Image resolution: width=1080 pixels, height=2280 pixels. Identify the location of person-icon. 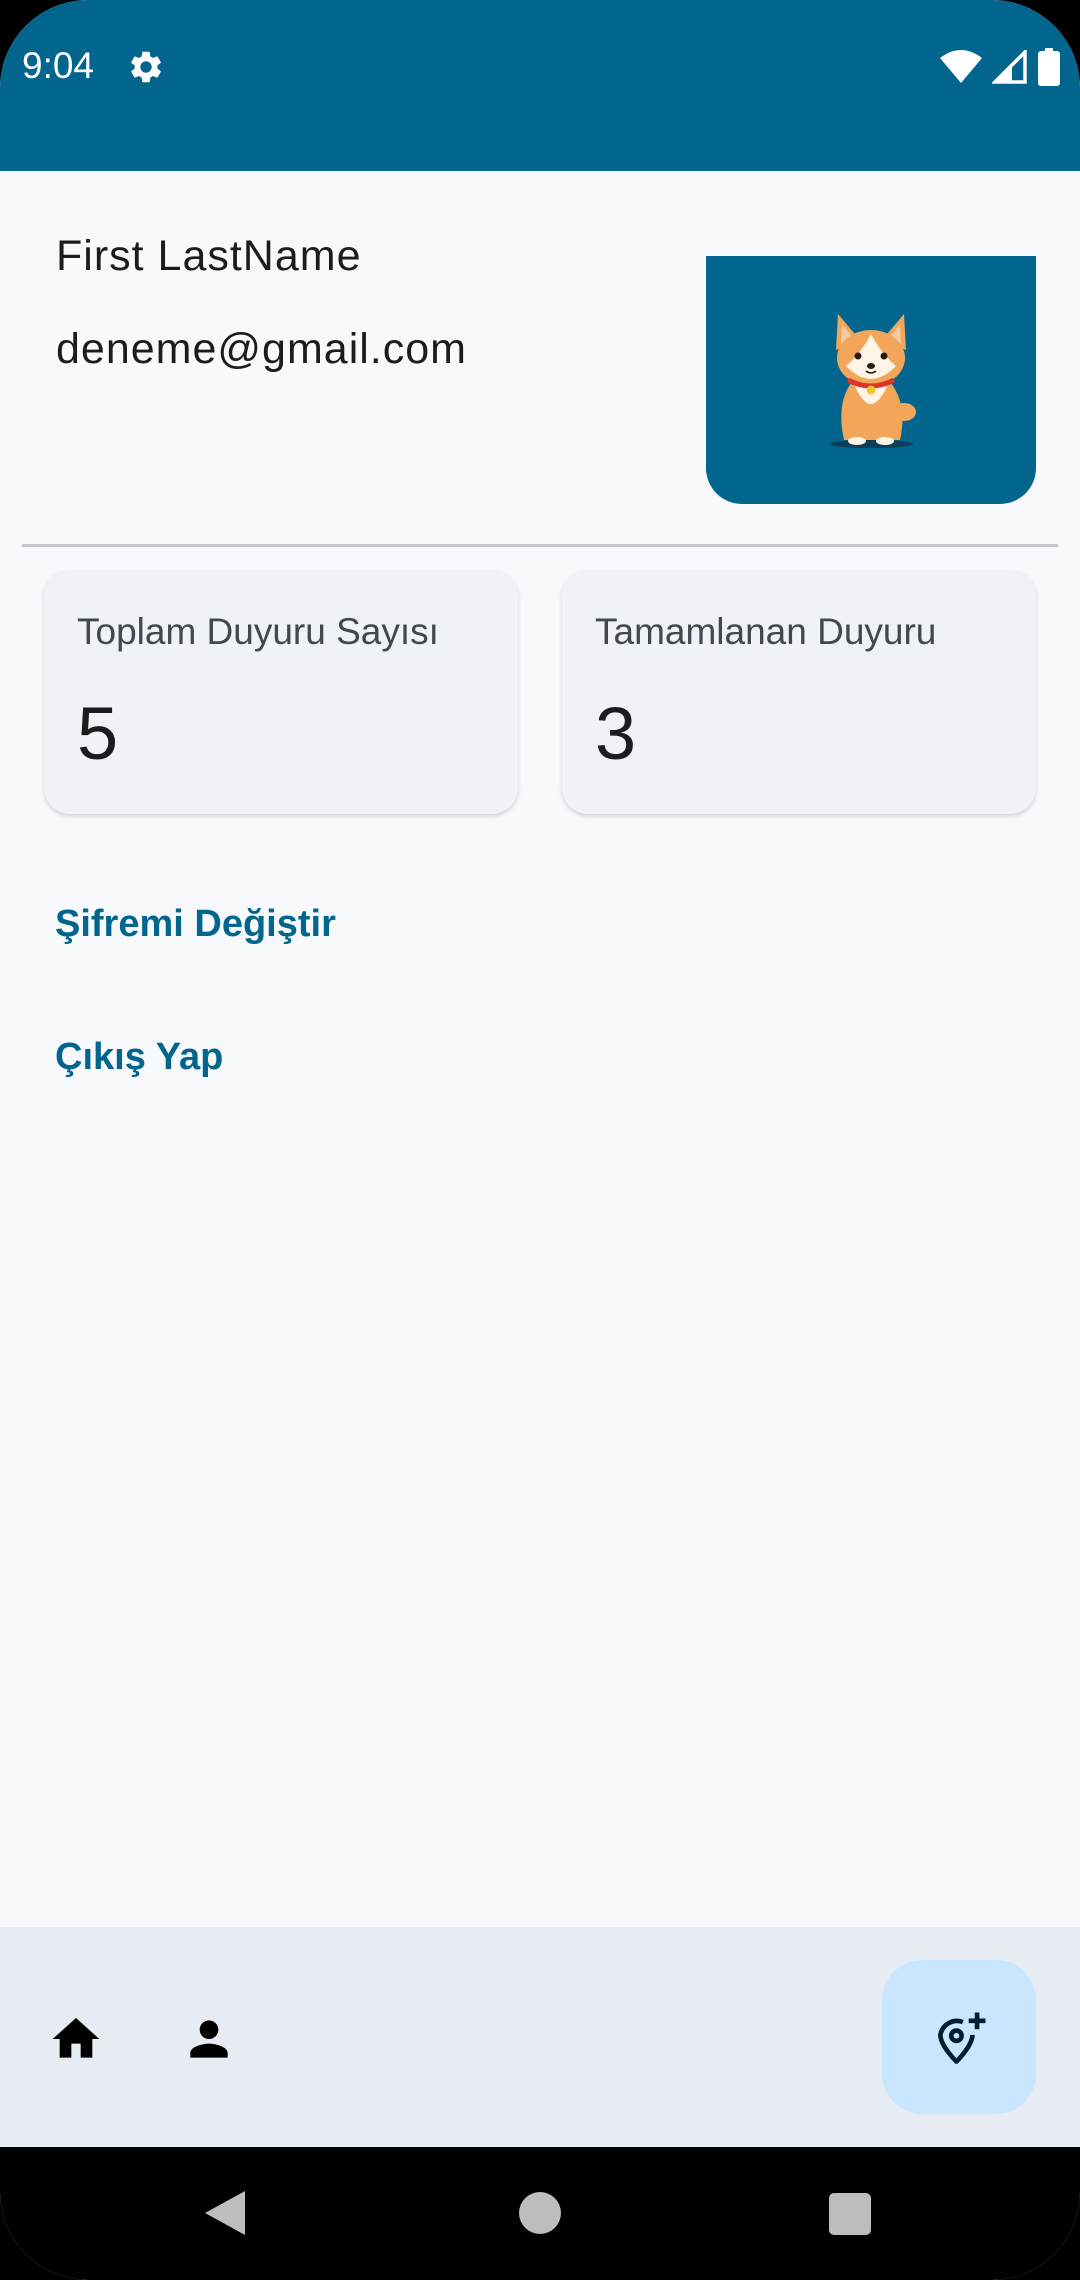
(209, 2039).